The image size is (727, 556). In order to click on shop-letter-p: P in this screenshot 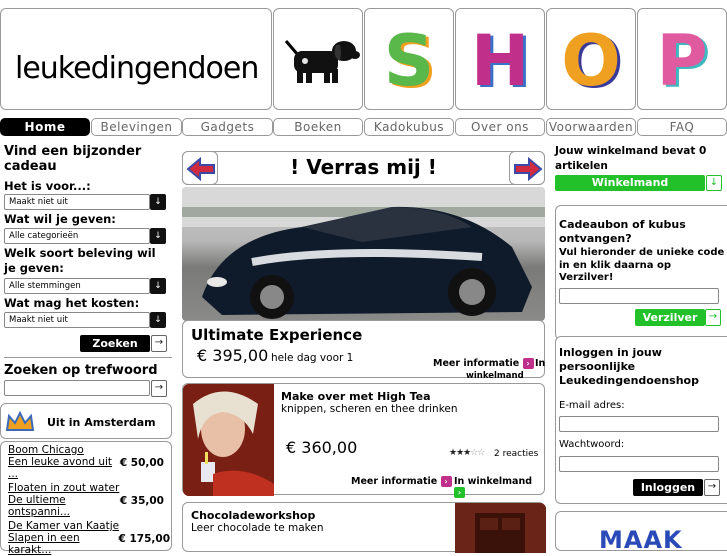, I will do `click(682, 61)`.